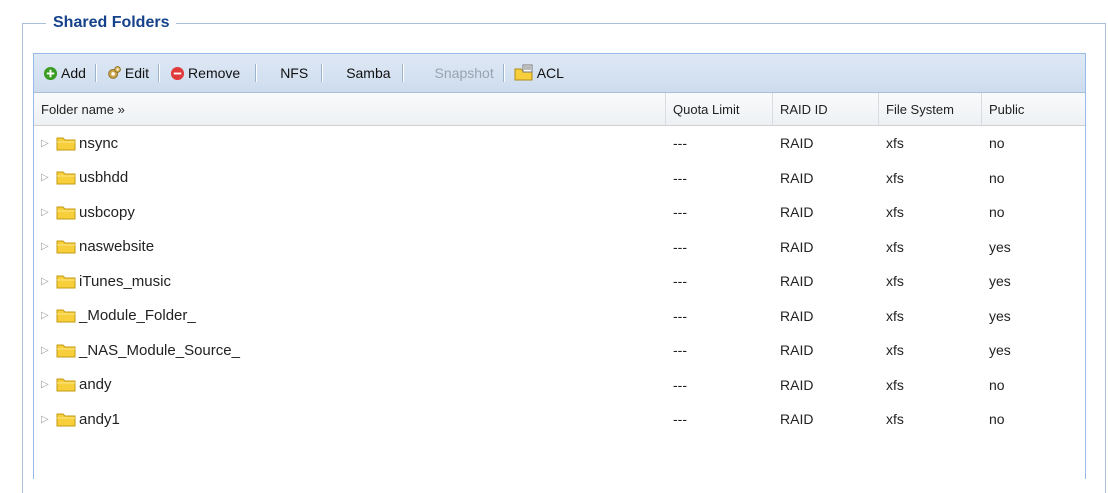 Image resolution: width=1108 pixels, height=493 pixels. What do you see at coordinates (350, 178) in the screenshot?
I see `folder-name-cell: ▷ usbhdd` at bounding box center [350, 178].